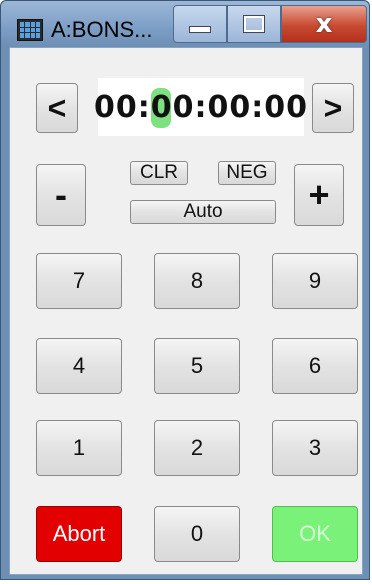 The image size is (372, 585). I want to click on plus-button: +, so click(319, 195).